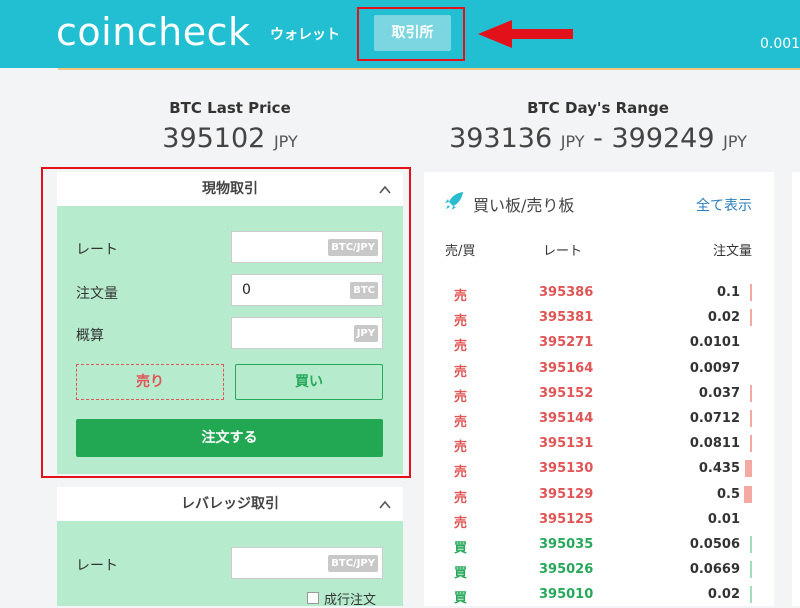  I want to click on order-side-0: 売, so click(461, 296).